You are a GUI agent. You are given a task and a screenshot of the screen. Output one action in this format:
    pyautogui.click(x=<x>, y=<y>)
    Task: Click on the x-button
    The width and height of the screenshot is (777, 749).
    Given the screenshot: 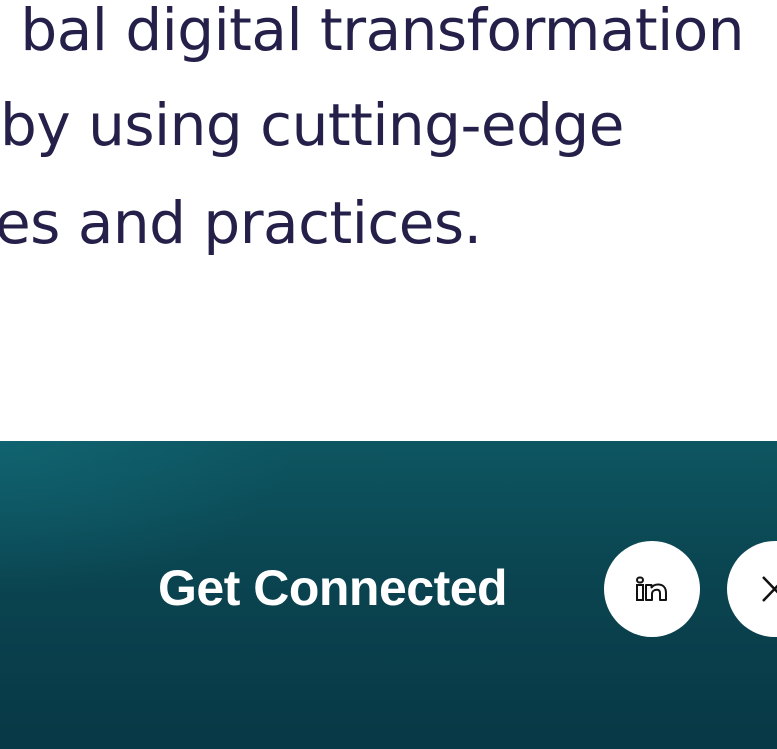 What is the action you would take?
    pyautogui.click(x=752, y=589)
    